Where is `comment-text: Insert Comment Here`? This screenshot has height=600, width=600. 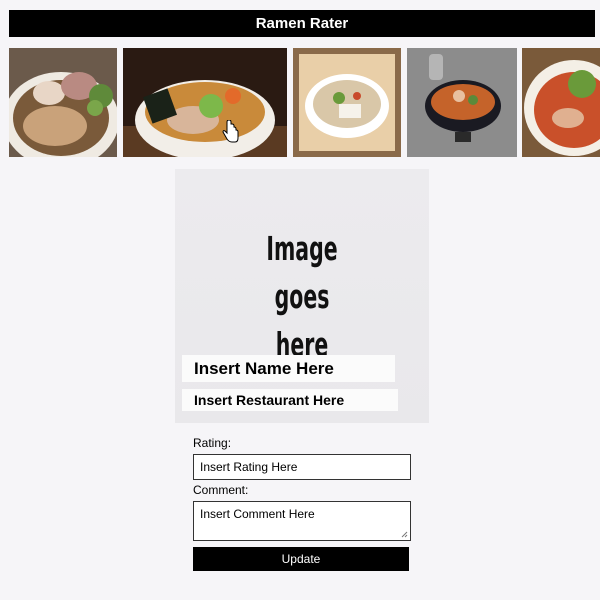 comment-text: Insert Comment Here is located at coordinates (257, 514).